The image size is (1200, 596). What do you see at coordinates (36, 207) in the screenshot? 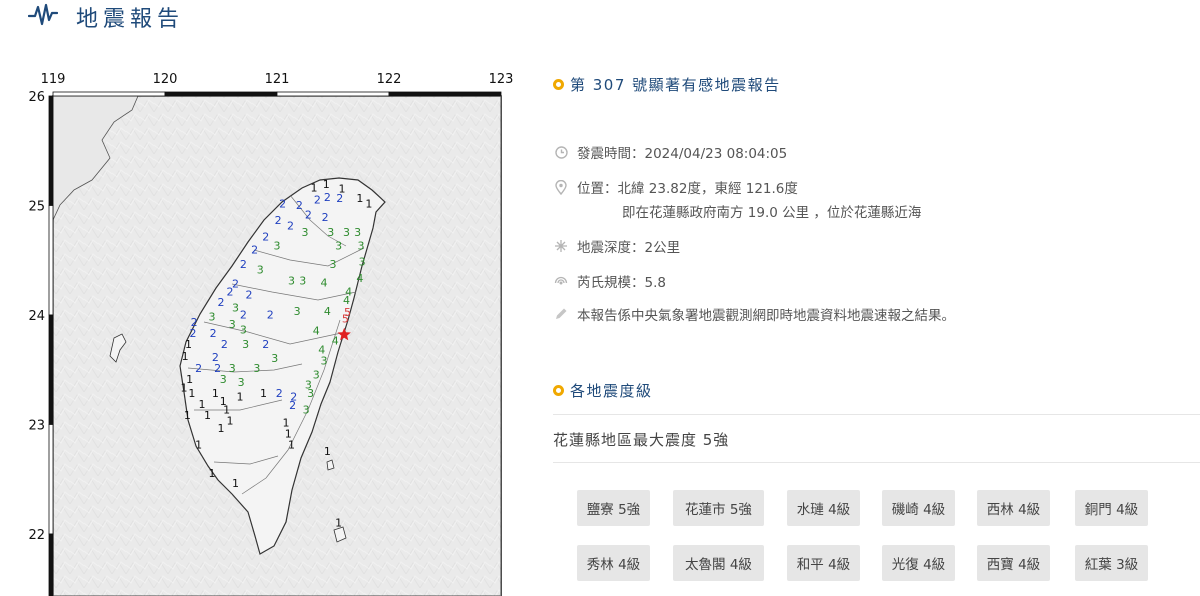
I see `lat-tick-label: 25` at bounding box center [36, 207].